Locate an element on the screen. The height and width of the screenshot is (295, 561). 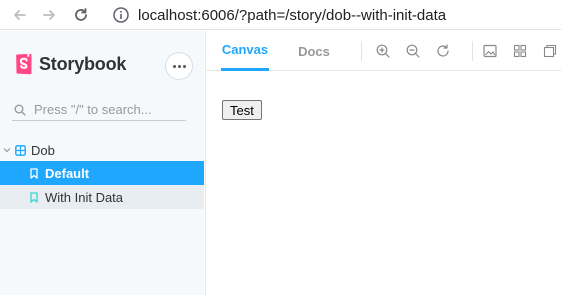
tree-item-default: Default is located at coordinates (102, 173).